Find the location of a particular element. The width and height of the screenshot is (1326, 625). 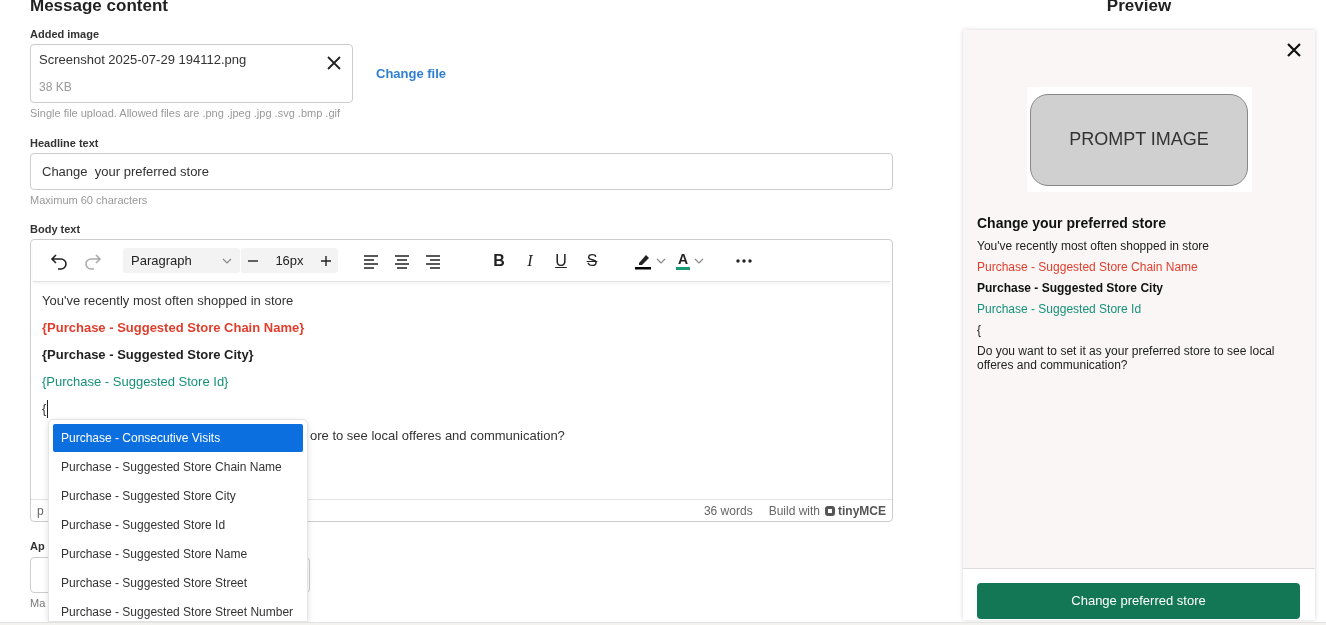

preview-text-line: You've recently most often shopped in store is located at coordinates (1093, 246).